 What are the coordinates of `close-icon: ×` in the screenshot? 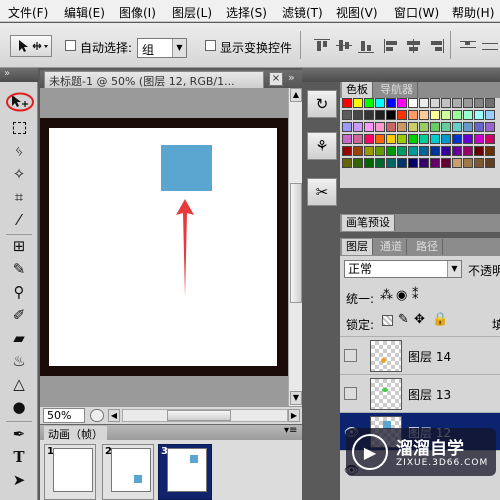 It's located at (276, 79).